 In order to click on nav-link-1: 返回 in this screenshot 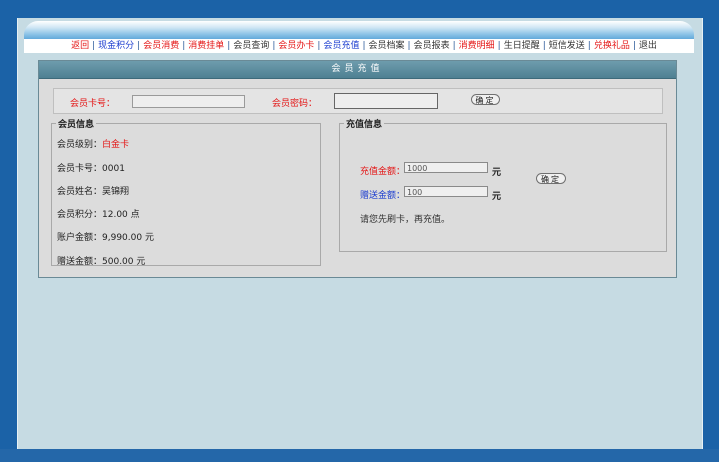, I will do `click(80, 46)`.